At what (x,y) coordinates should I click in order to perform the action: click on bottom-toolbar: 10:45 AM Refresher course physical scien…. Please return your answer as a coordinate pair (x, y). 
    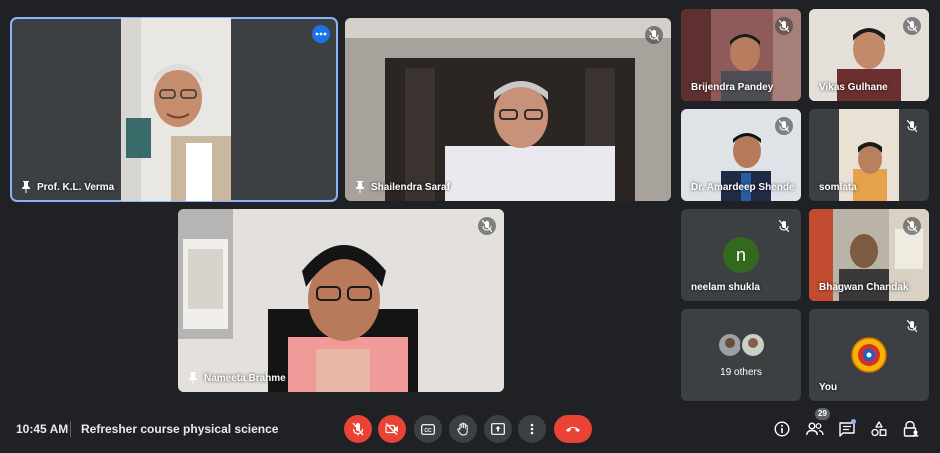
    Looking at the image, I should click on (470, 429).